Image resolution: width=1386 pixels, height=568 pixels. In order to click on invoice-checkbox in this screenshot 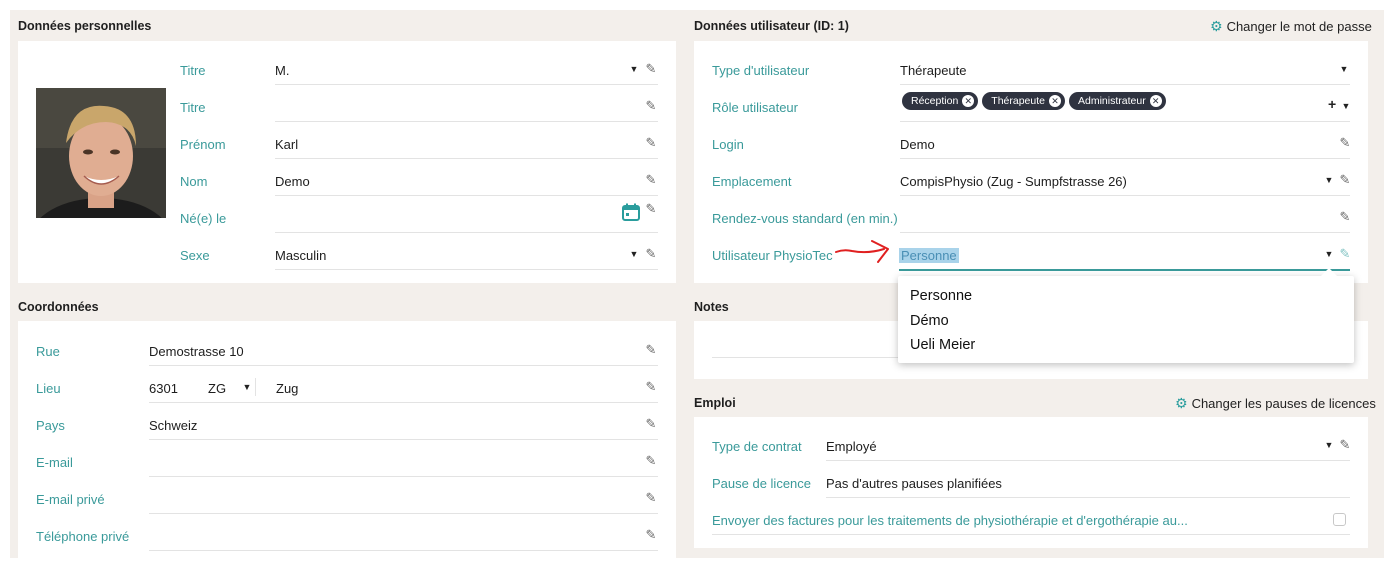, I will do `click(1339, 519)`.